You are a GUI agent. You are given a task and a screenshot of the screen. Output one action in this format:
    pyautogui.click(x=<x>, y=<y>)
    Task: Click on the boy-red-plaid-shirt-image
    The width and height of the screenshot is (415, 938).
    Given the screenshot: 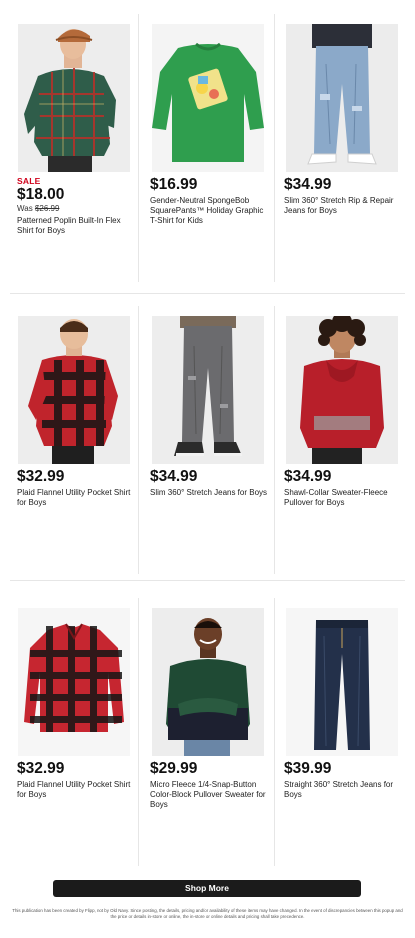 What is the action you would take?
    pyautogui.click(x=74, y=390)
    